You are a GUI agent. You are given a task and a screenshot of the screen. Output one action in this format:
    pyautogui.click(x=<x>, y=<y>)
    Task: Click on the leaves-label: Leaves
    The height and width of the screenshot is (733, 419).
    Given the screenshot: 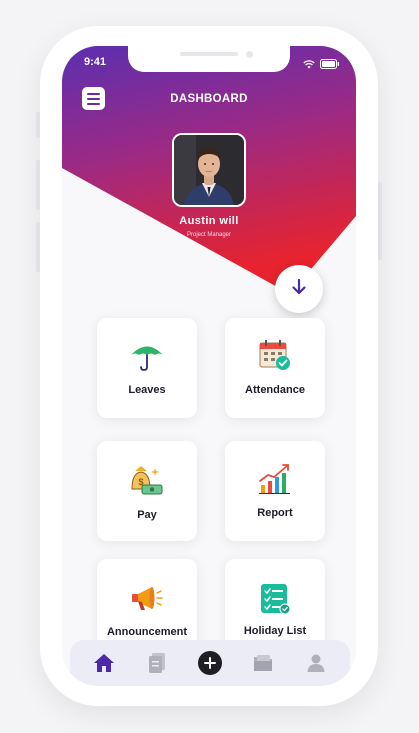 What is the action you would take?
    pyautogui.click(x=147, y=390)
    